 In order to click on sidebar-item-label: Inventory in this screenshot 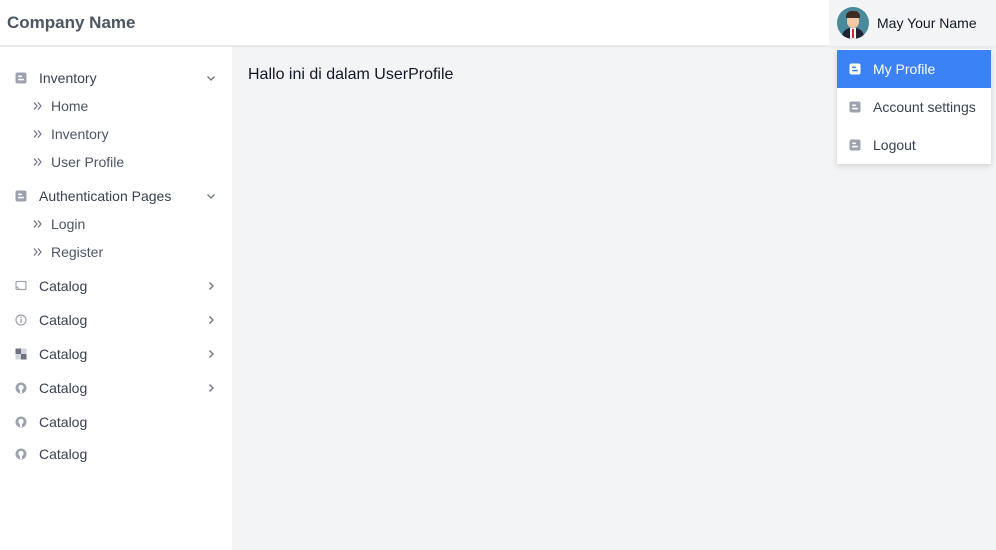, I will do `click(80, 134)`.